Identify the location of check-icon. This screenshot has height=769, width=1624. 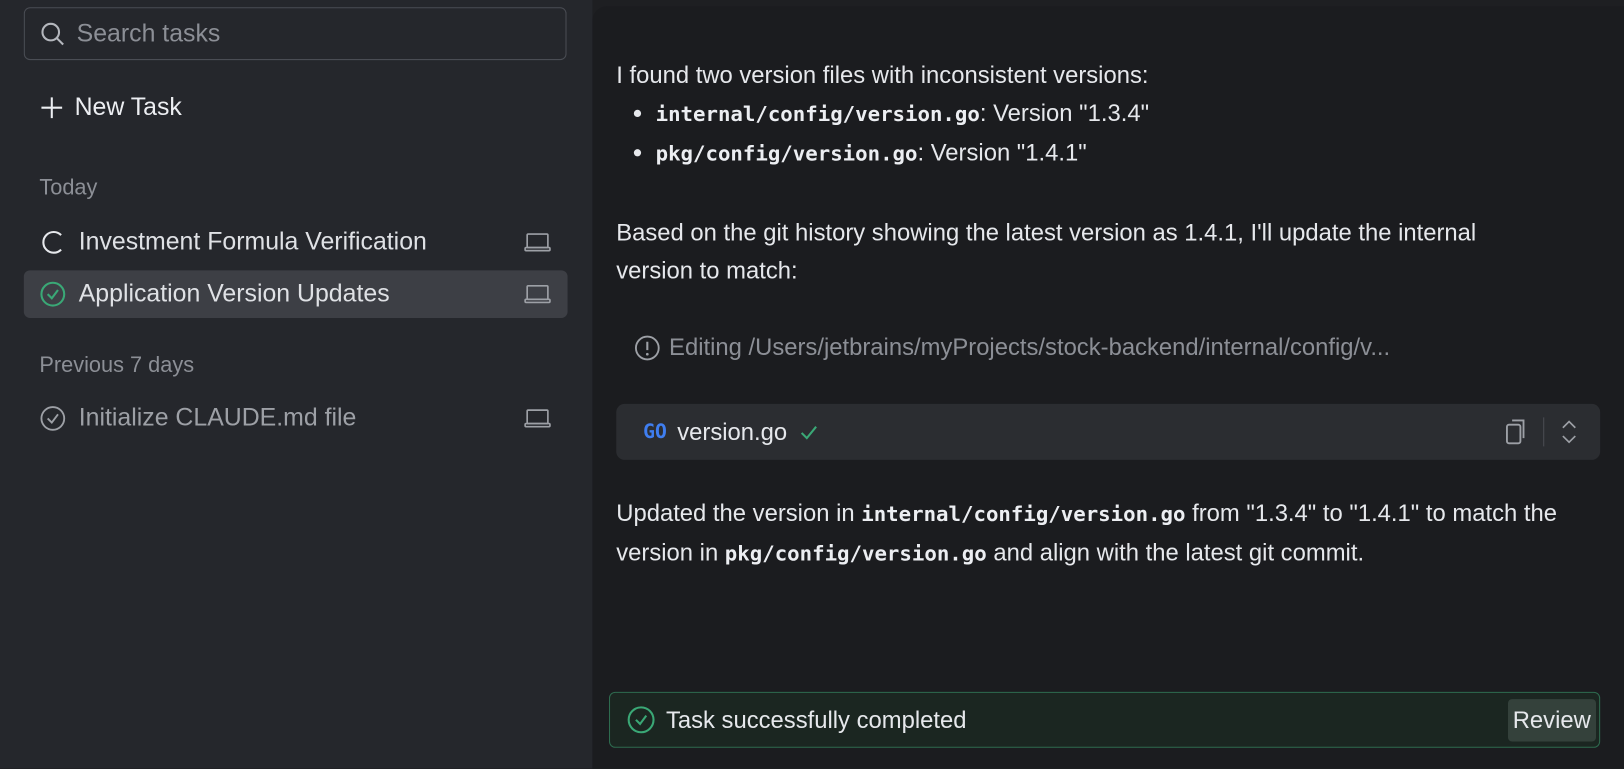
(808, 433).